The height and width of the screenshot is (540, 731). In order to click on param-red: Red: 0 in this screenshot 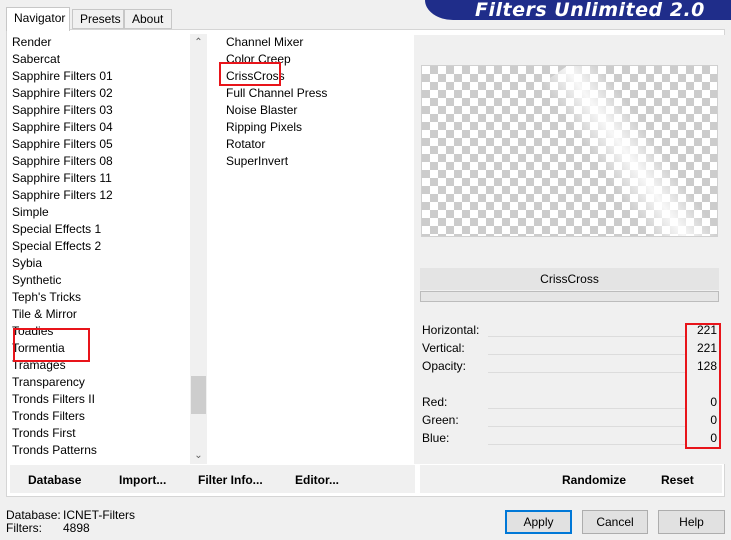, I will do `click(570, 403)`.